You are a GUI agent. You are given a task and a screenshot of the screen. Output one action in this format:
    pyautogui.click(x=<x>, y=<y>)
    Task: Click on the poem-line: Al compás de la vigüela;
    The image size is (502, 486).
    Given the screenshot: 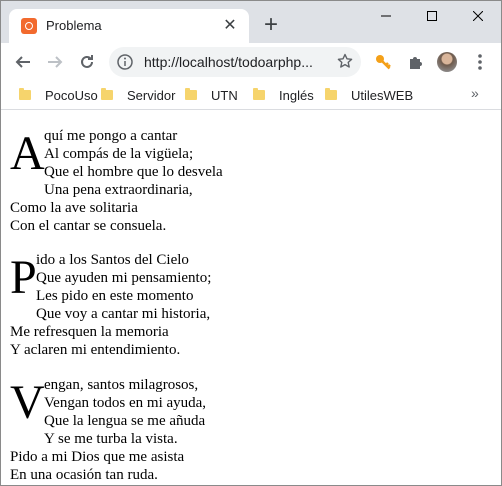 What is the action you would take?
    pyautogui.click(x=119, y=154)
    